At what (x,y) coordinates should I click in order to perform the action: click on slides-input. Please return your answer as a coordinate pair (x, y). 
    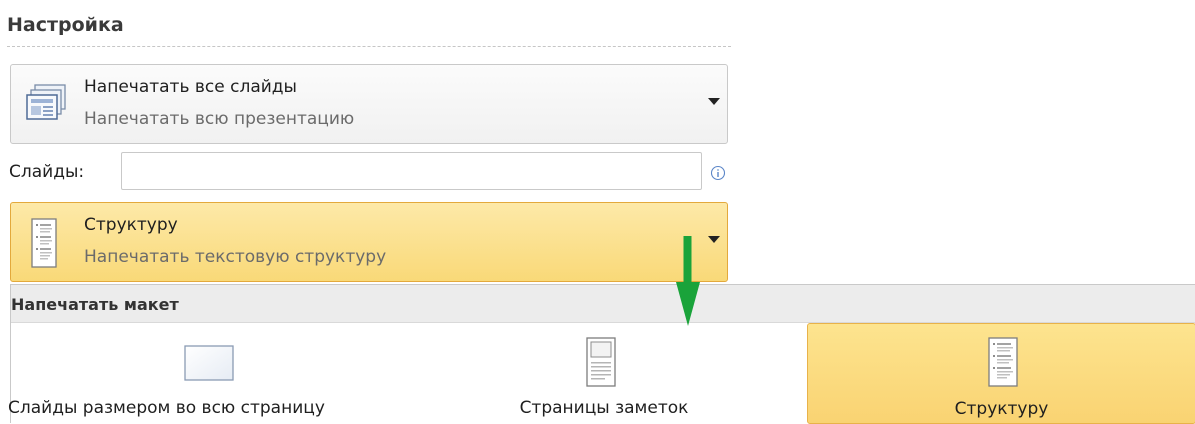
    Looking at the image, I should click on (411, 171).